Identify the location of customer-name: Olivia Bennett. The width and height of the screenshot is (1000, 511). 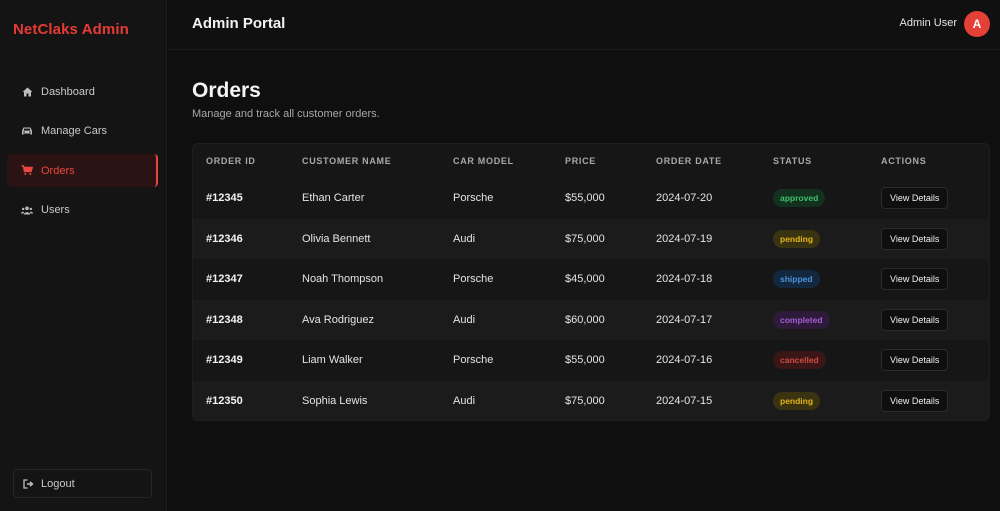
(336, 238).